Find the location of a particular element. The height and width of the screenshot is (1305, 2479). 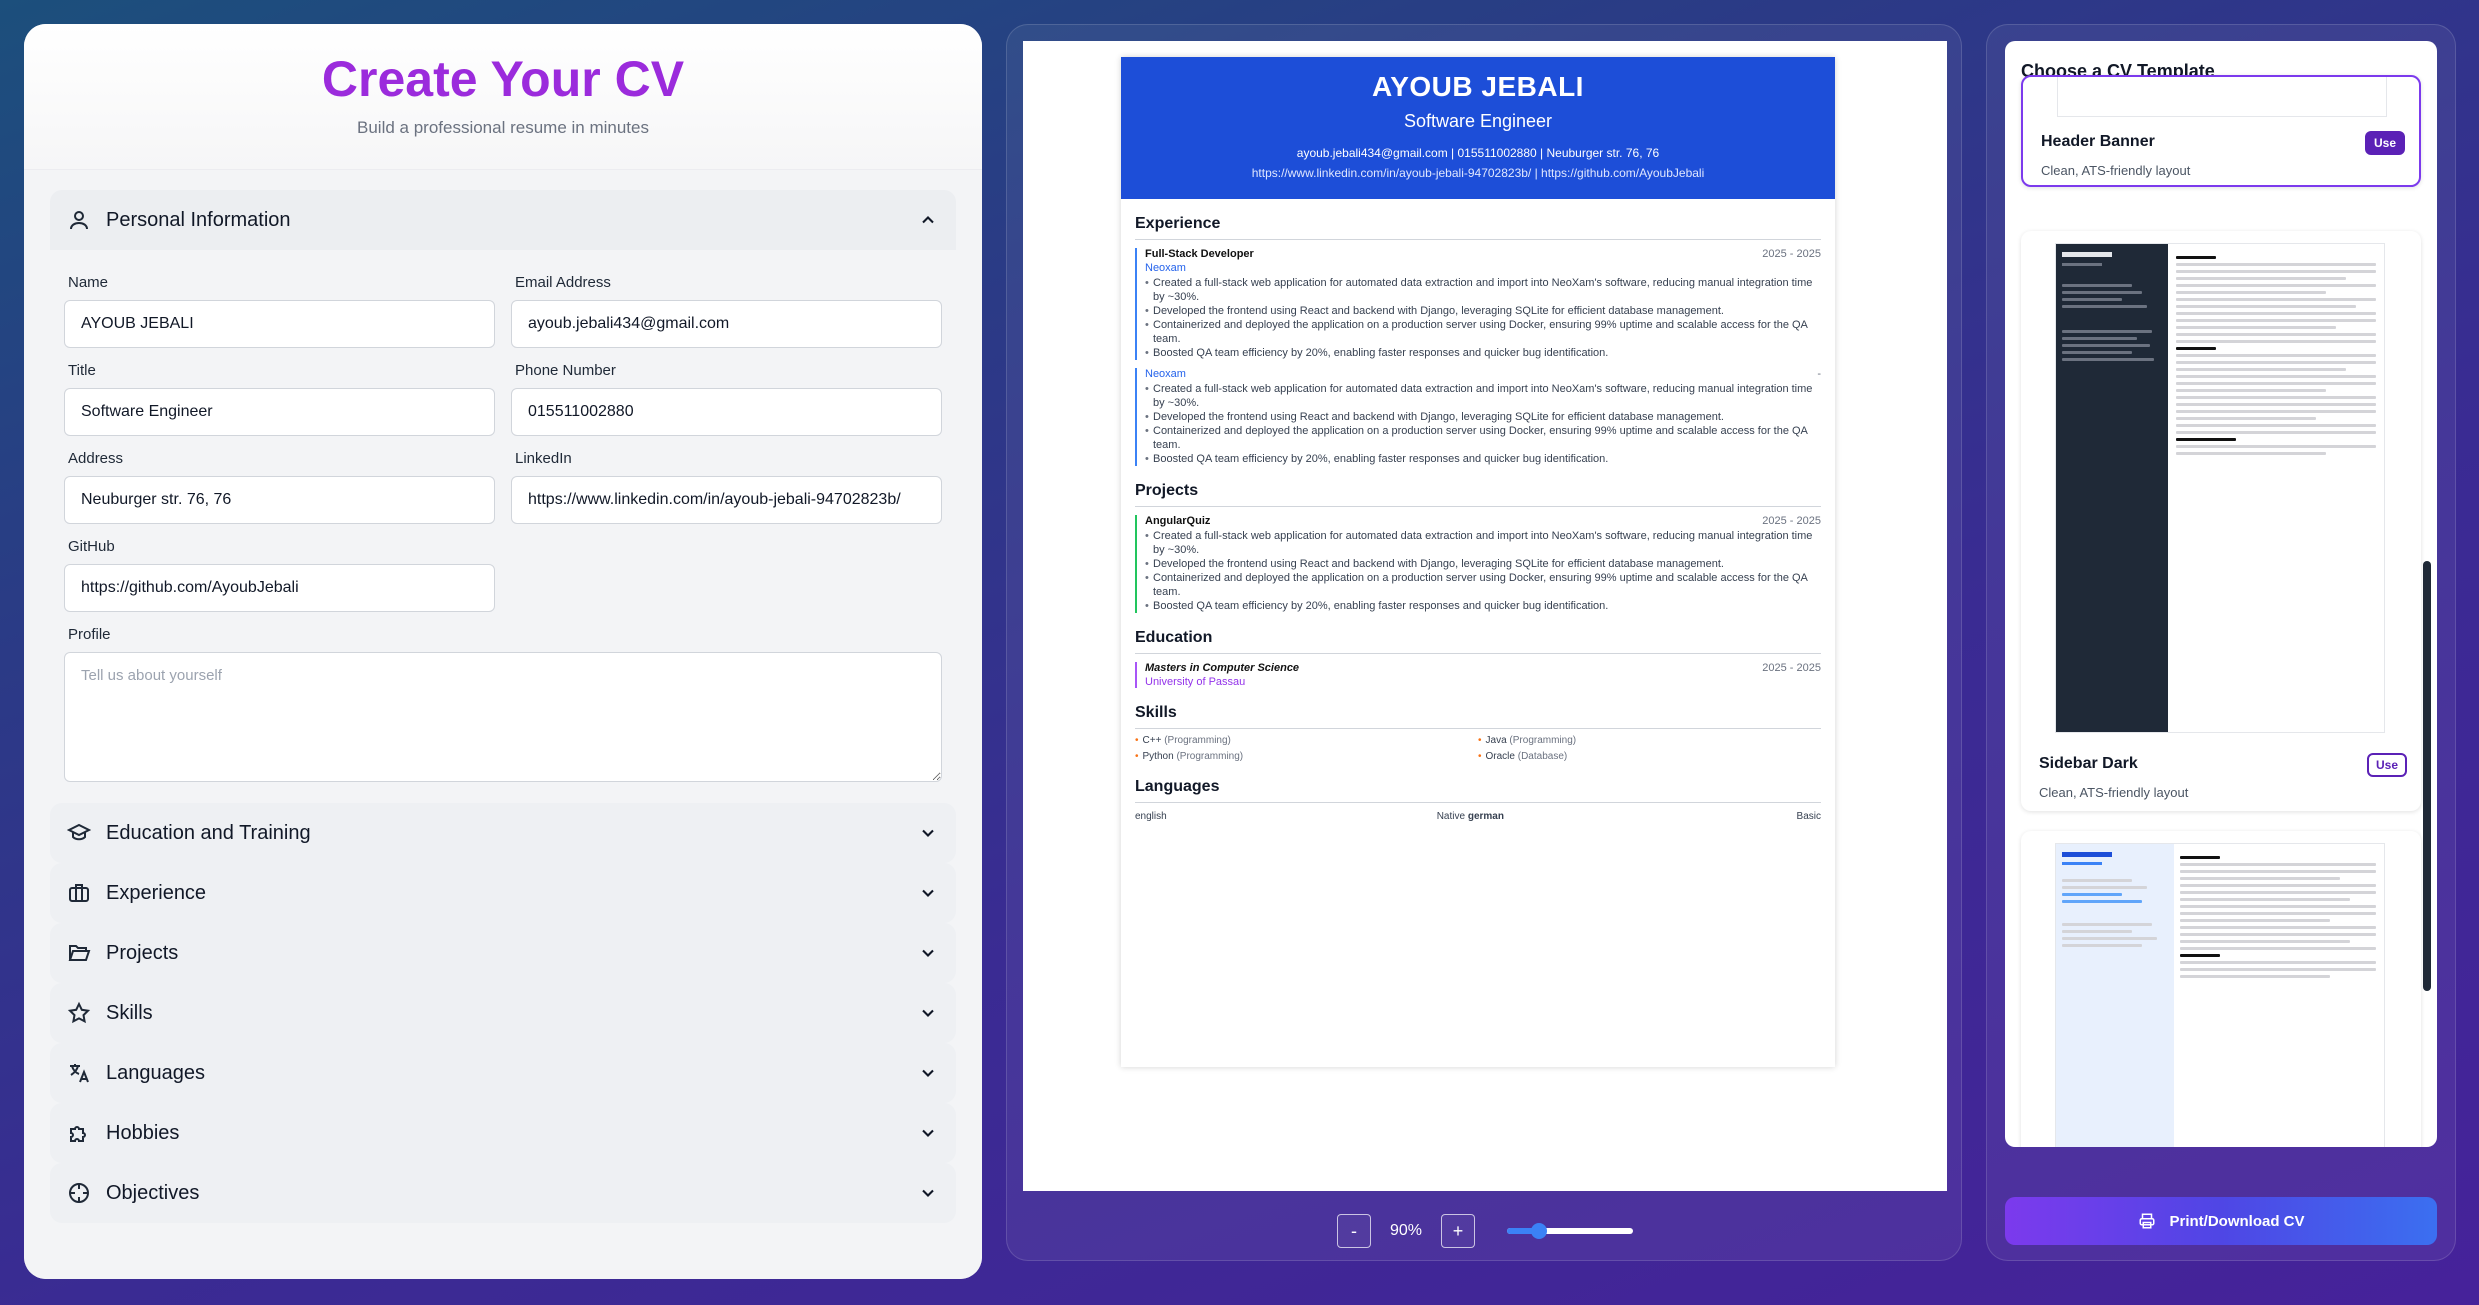

title-field is located at coordinates (279, 412).